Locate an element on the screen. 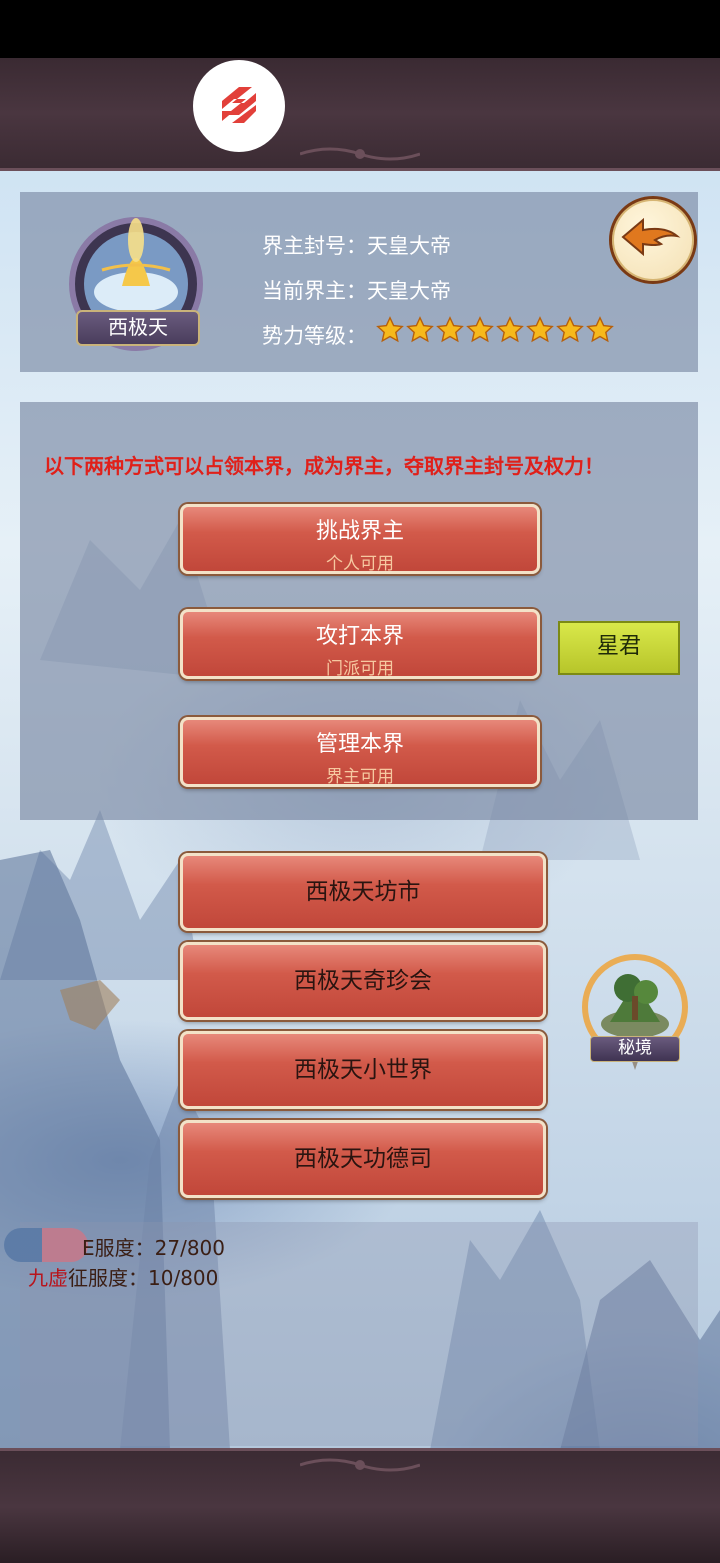  conquest-row-2: 九虚征服度：10/800 is located at coordinates (123, 1276).